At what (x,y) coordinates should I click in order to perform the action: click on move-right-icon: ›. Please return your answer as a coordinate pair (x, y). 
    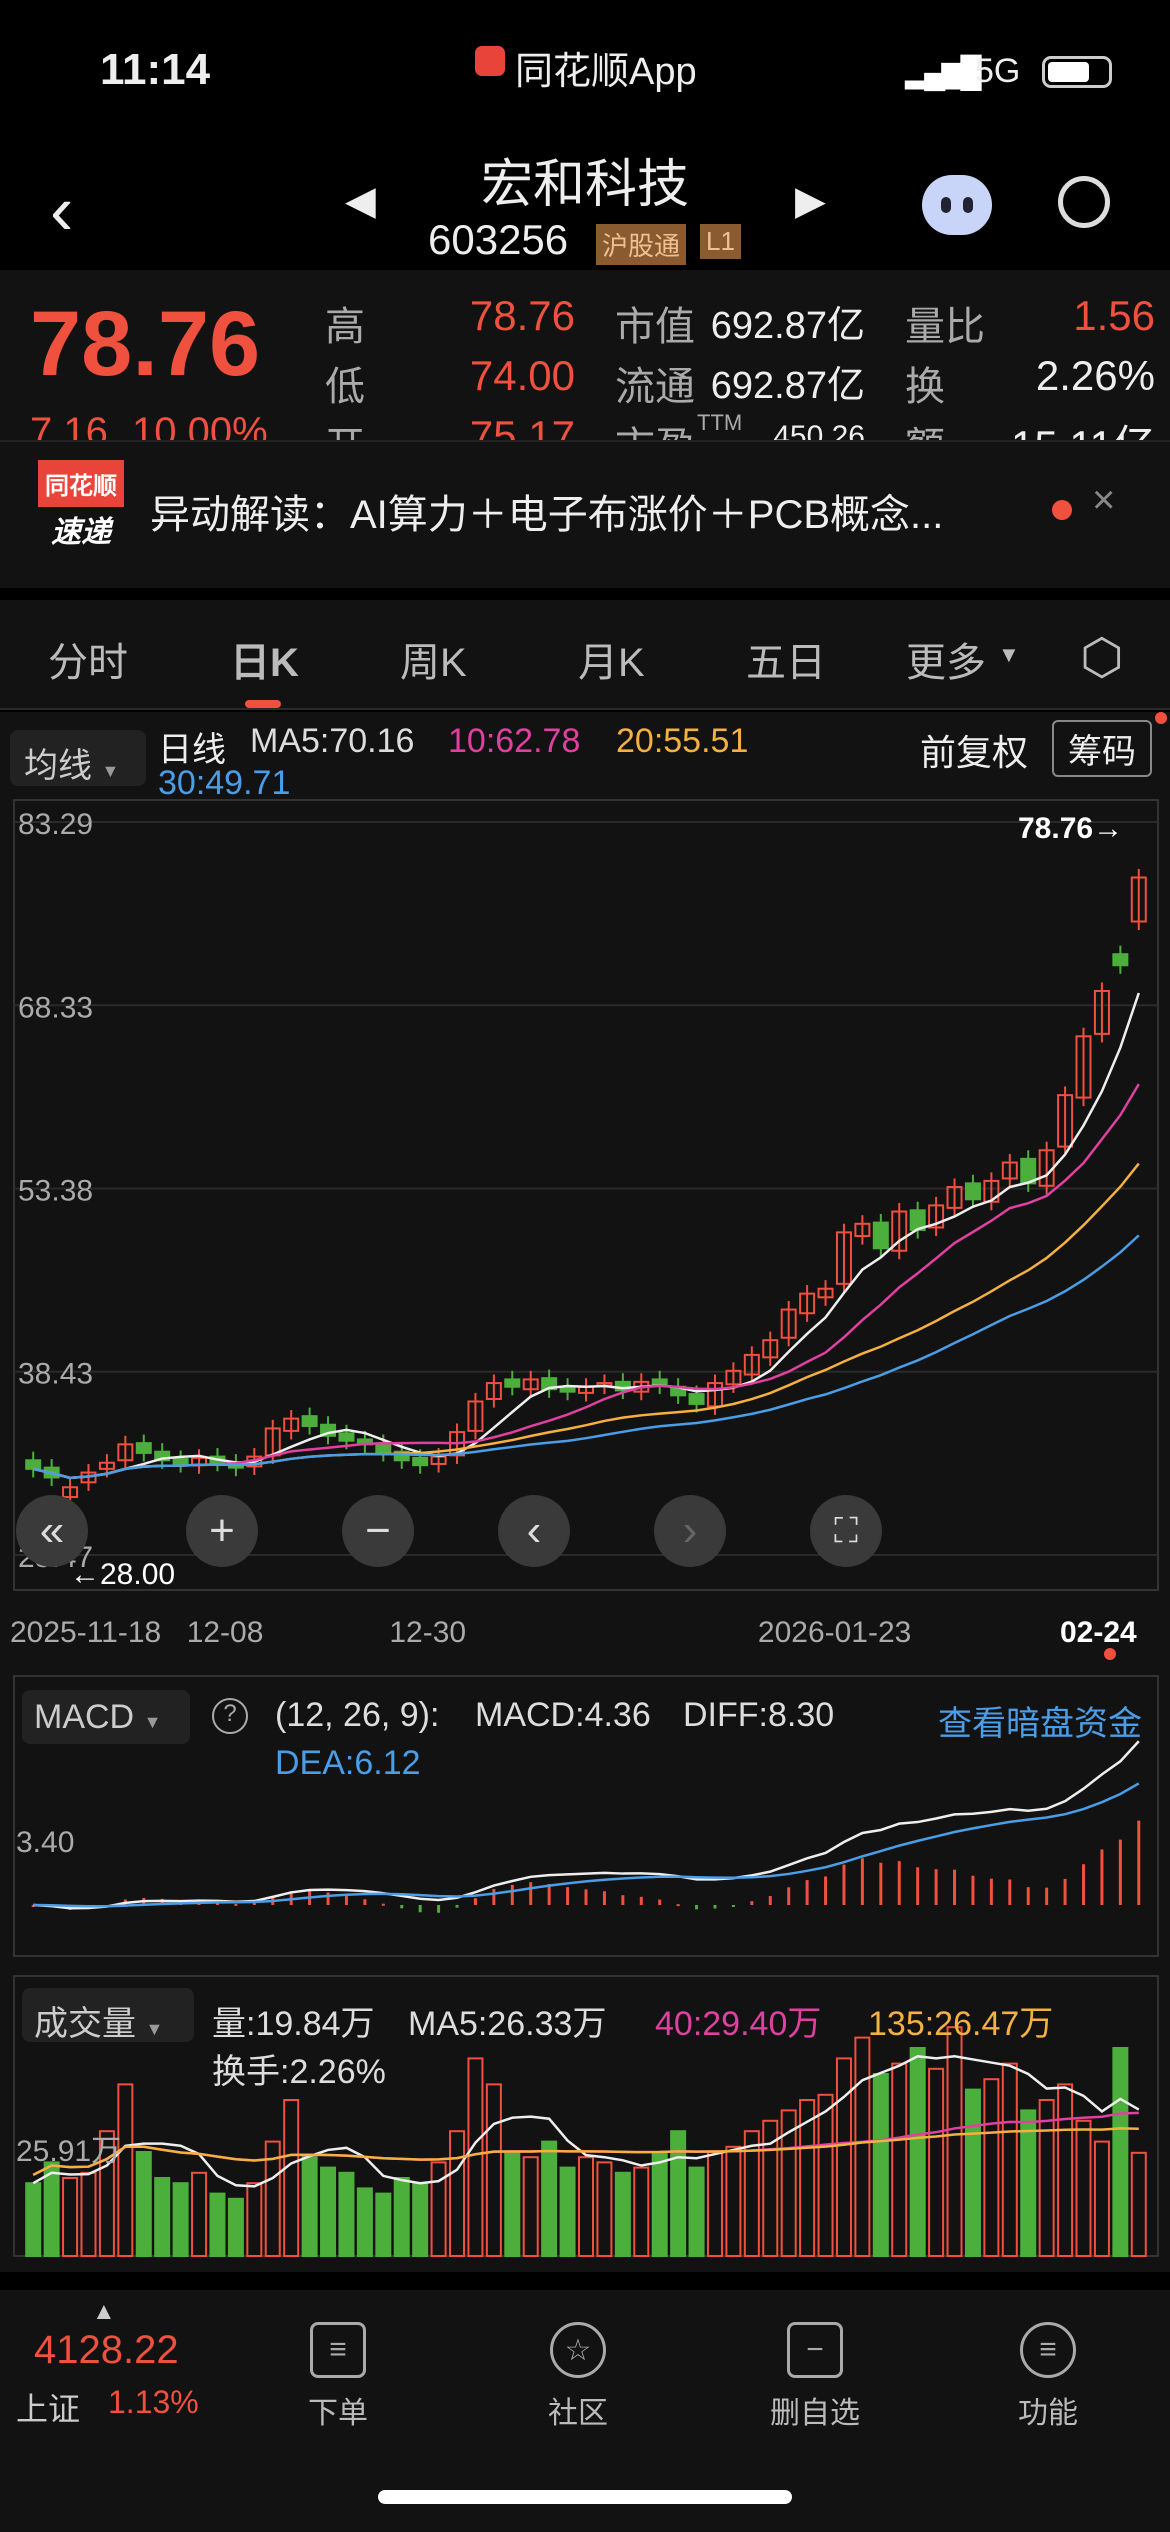
    Looking at the image, I should click on (690, 1531).